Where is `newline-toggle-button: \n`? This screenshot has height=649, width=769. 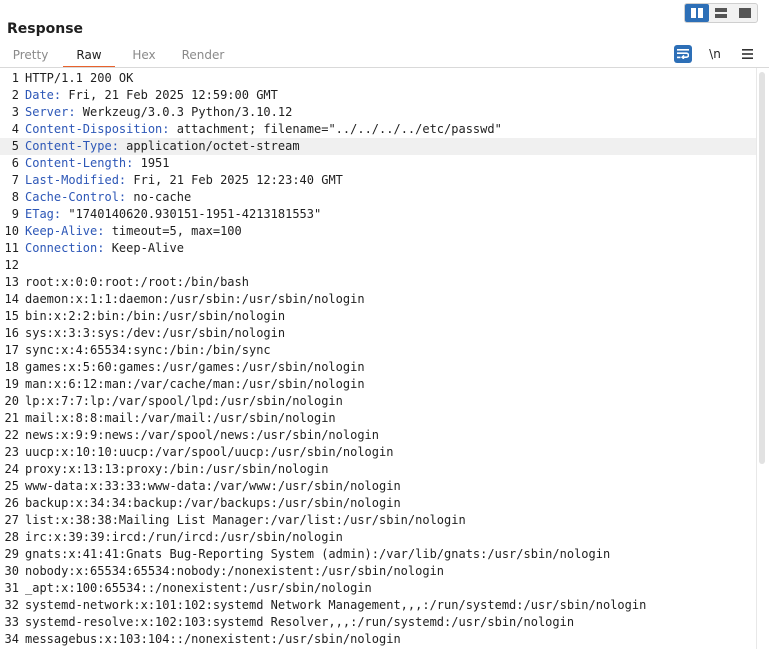 newline-toggle-button: \n is located at coordinates (715, 54).